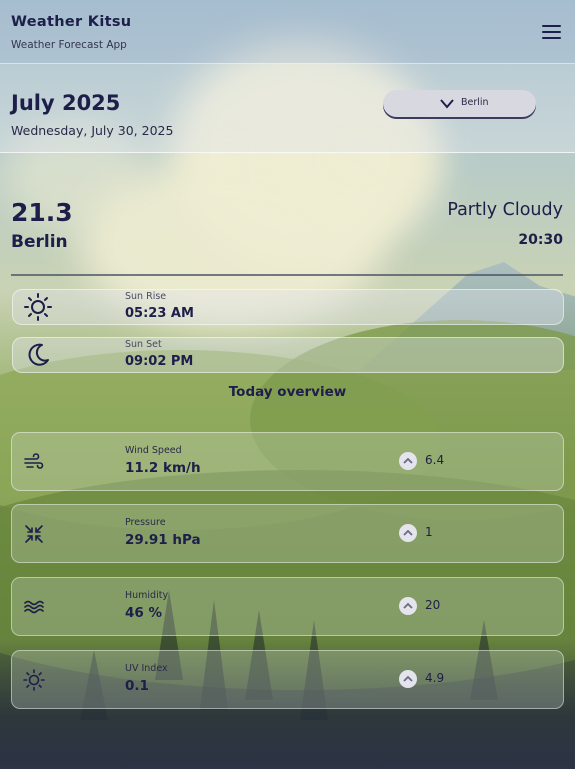 This screenshot has height=769, width=575. What do you see at coordinates (34, 607) in the screenshot?
I see `waves-icon` at bounding box center [34, 607].